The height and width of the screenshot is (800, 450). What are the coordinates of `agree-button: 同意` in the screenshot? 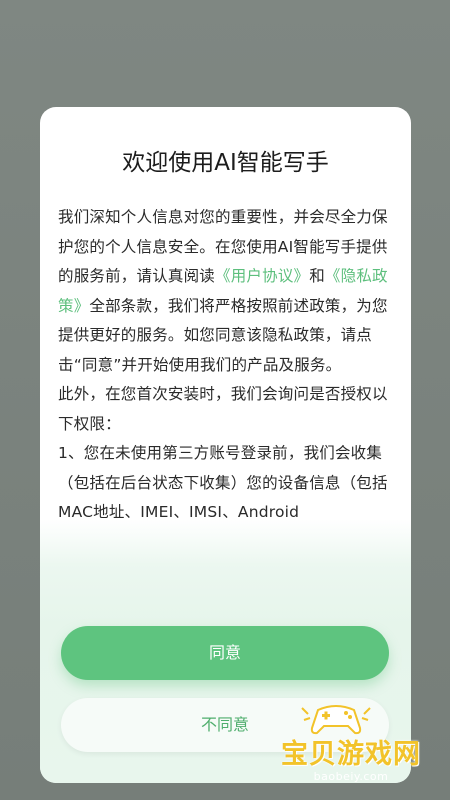 It's located at (225, 653).